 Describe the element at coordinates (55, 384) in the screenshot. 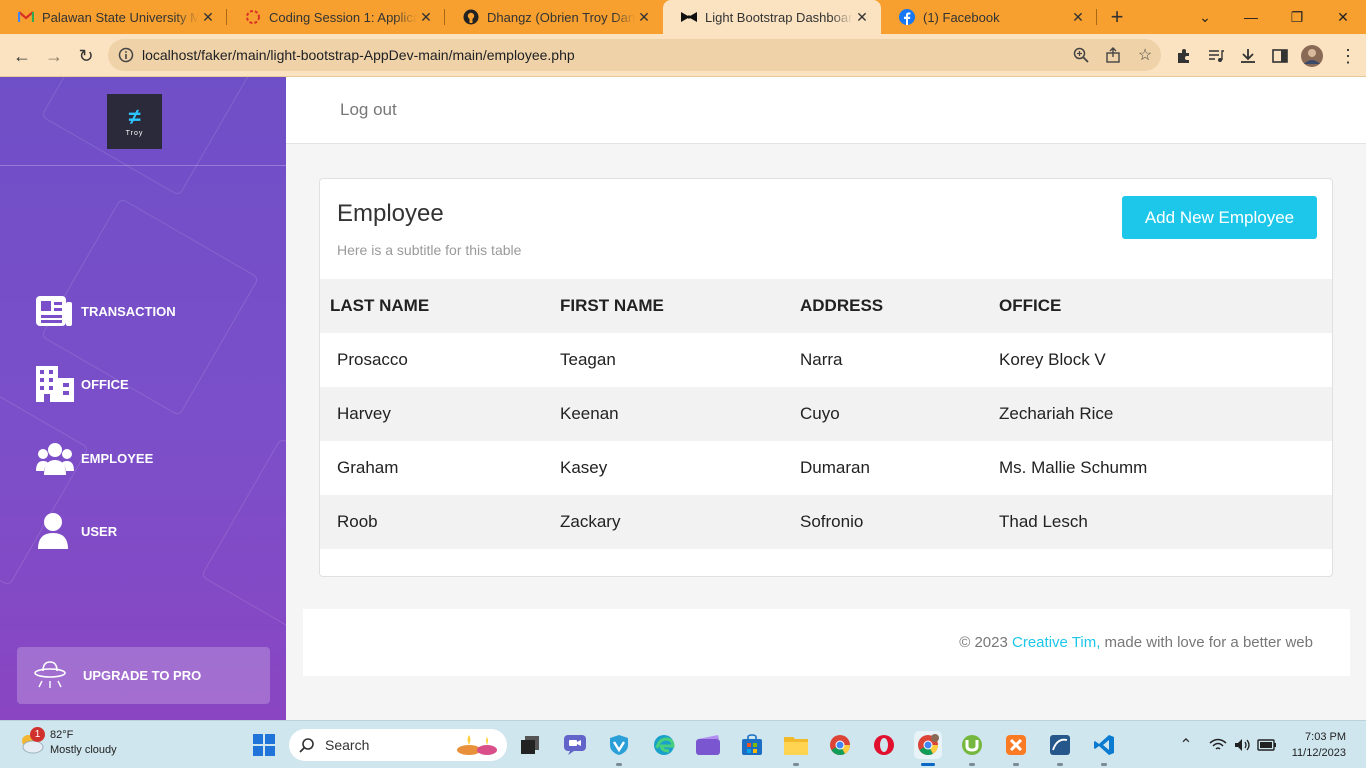

I see `building-icon` at that location.